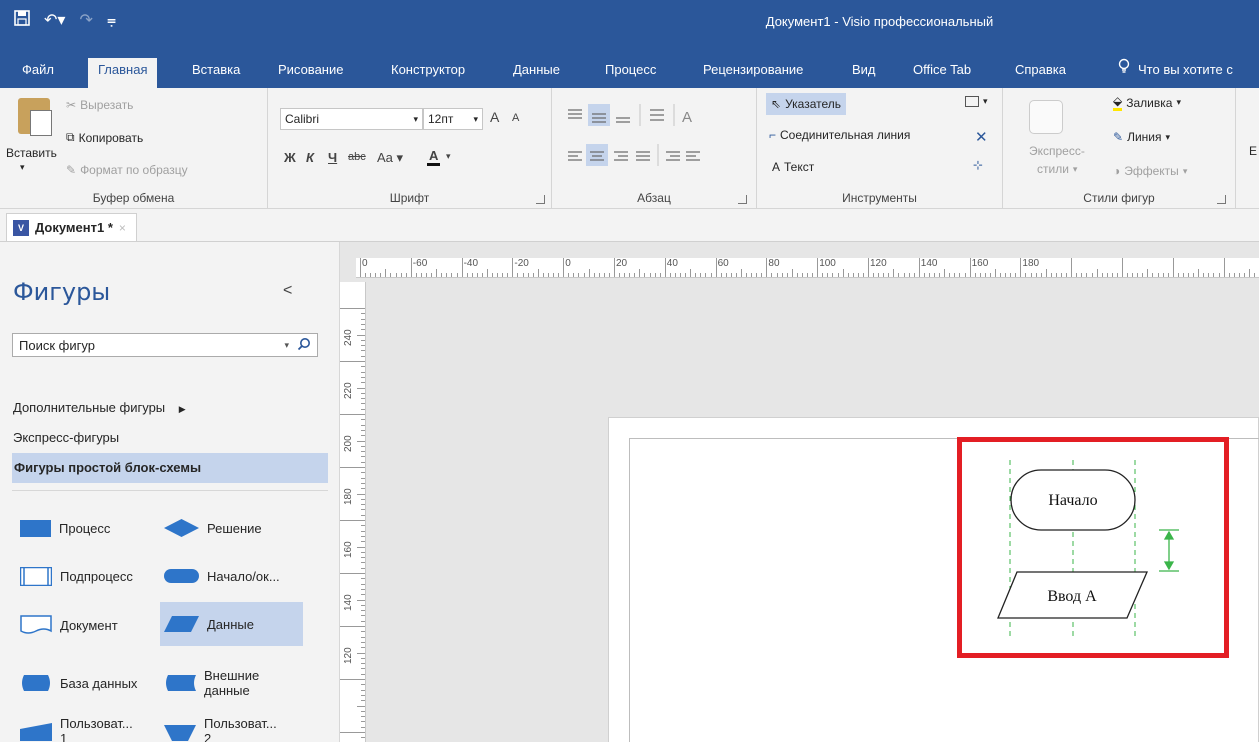 This screenshot has height=742, width=1259. I want to click on tab-process: Процесс, so click(630, 73).